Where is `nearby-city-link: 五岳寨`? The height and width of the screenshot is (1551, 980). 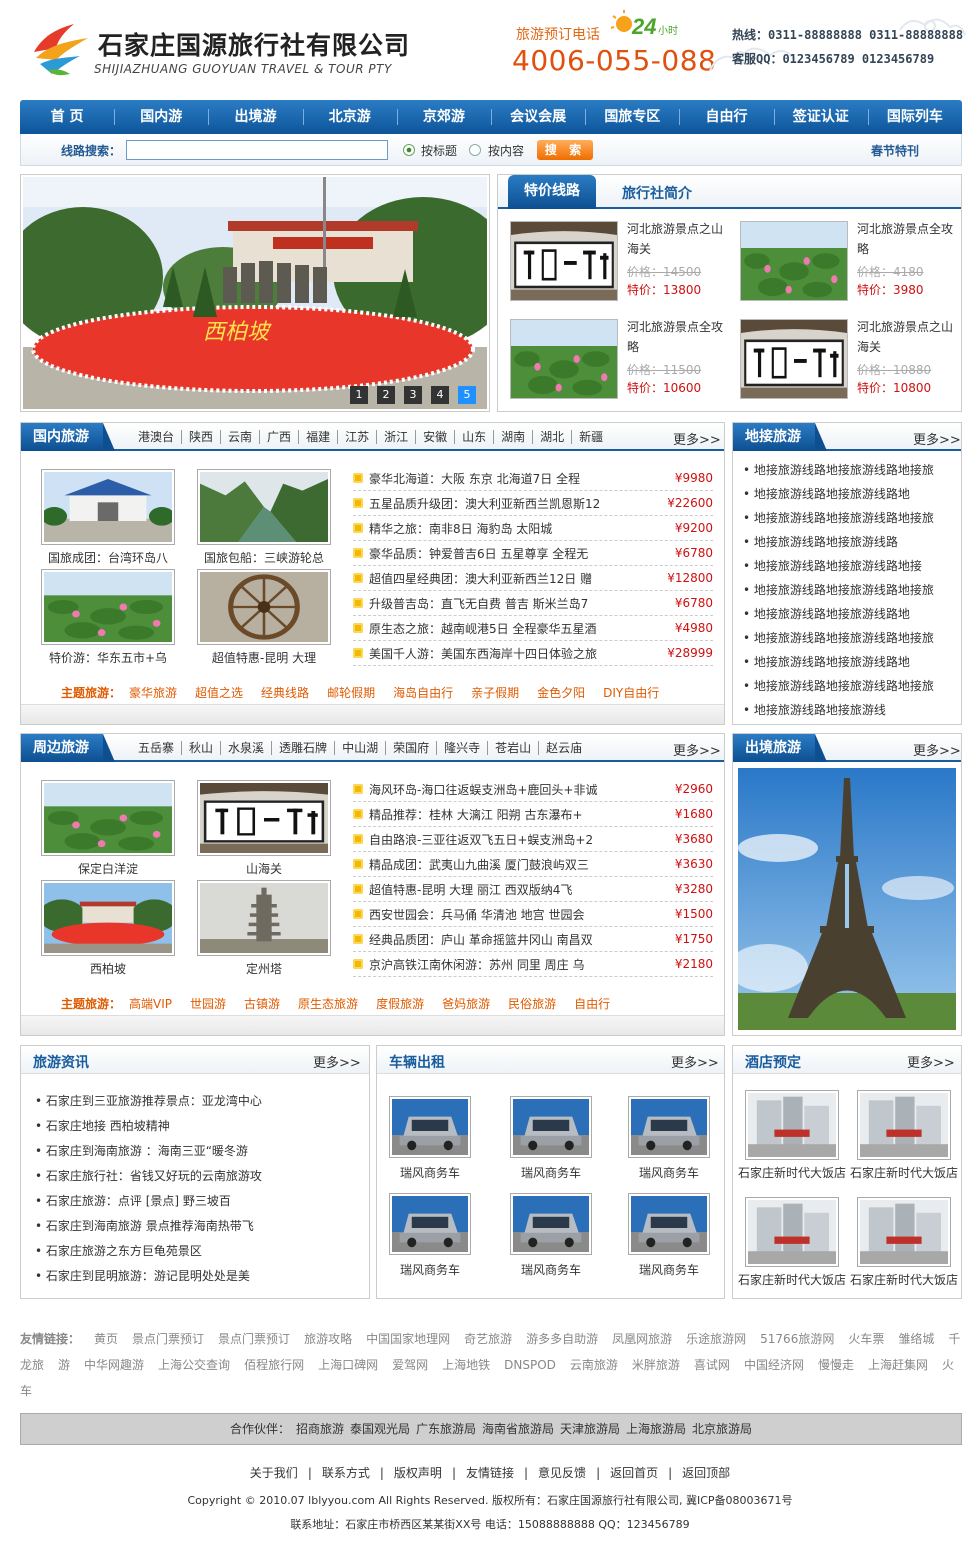 nearby-city-link: 五岳寨 is located at coordinates (156, 748).